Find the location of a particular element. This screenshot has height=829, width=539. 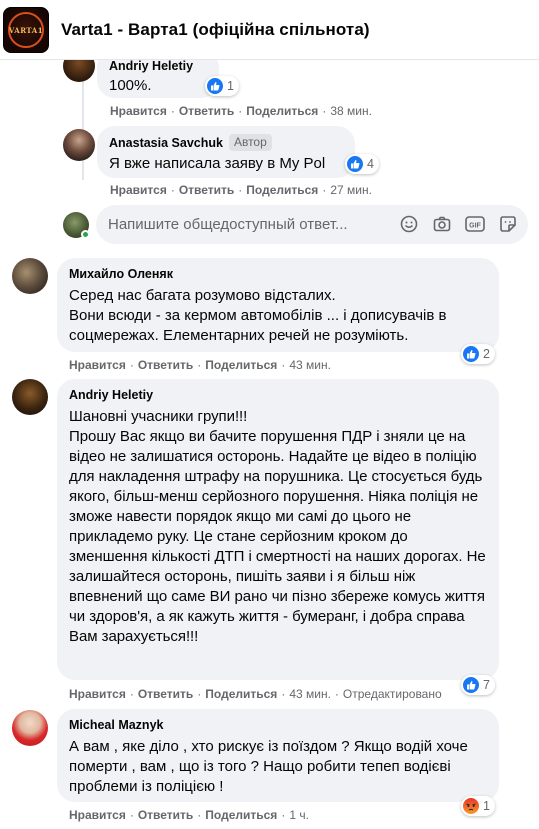

edited-label: Отредактировано is located at coordinates (392, 694).